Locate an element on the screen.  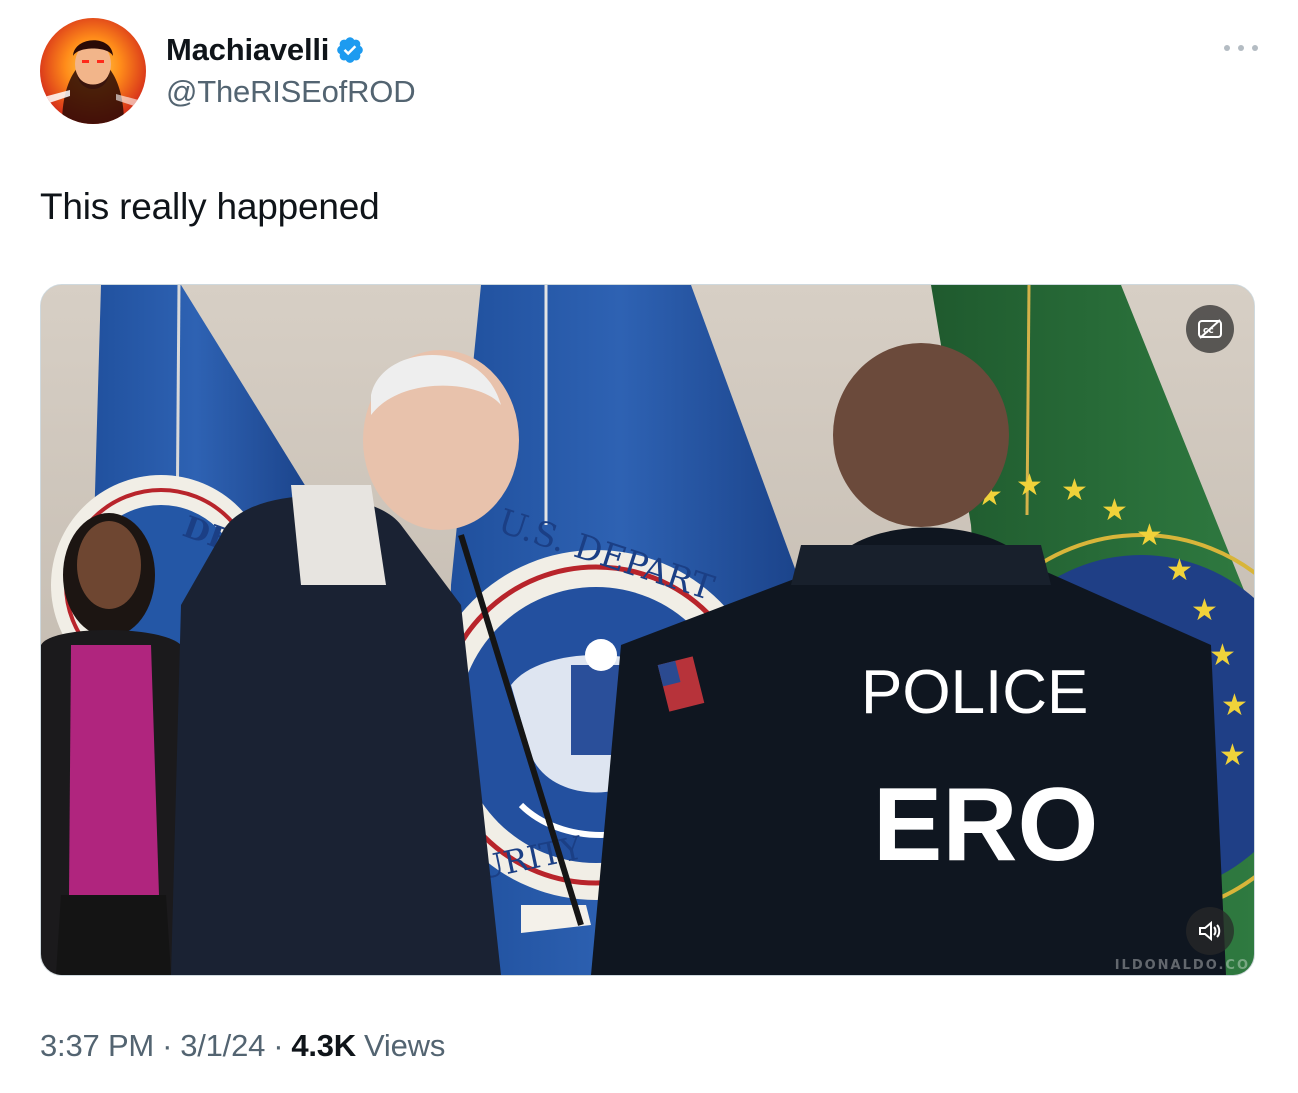
volume-muted-icon is located at coordinates (1210, 931).